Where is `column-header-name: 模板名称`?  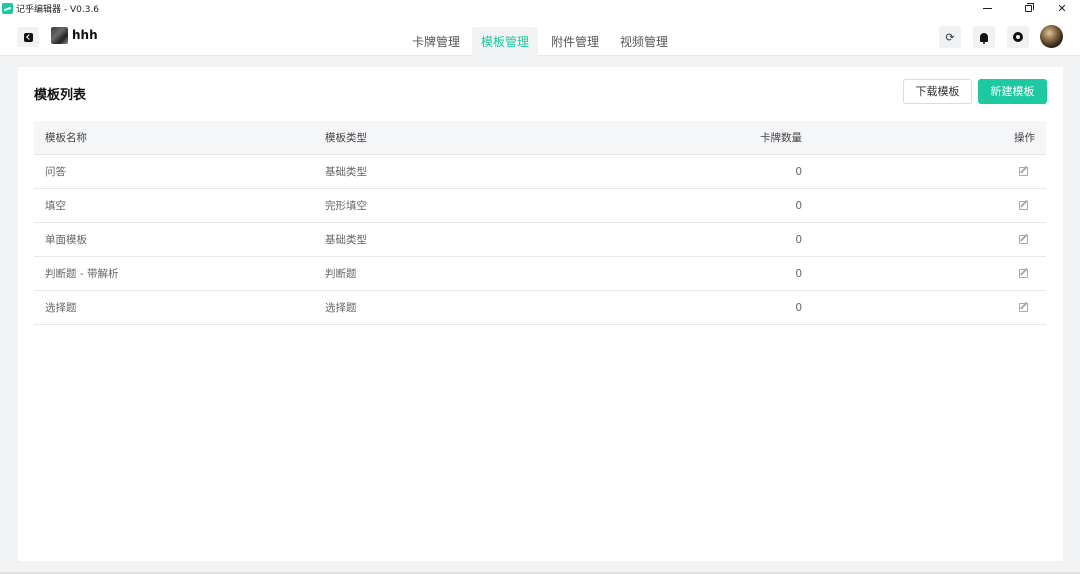
column-header-name: 模板名称 is located at coordinates (66, 138).